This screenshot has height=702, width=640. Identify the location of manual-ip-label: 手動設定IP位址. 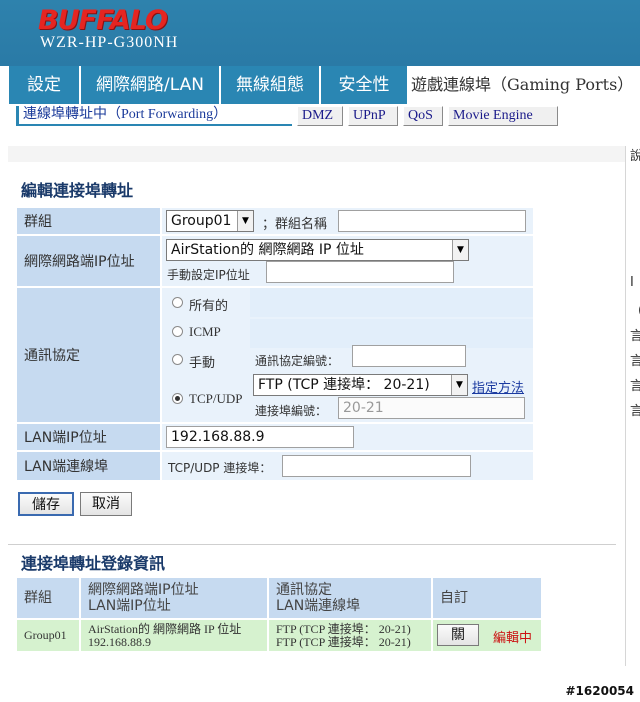
(208, 275).